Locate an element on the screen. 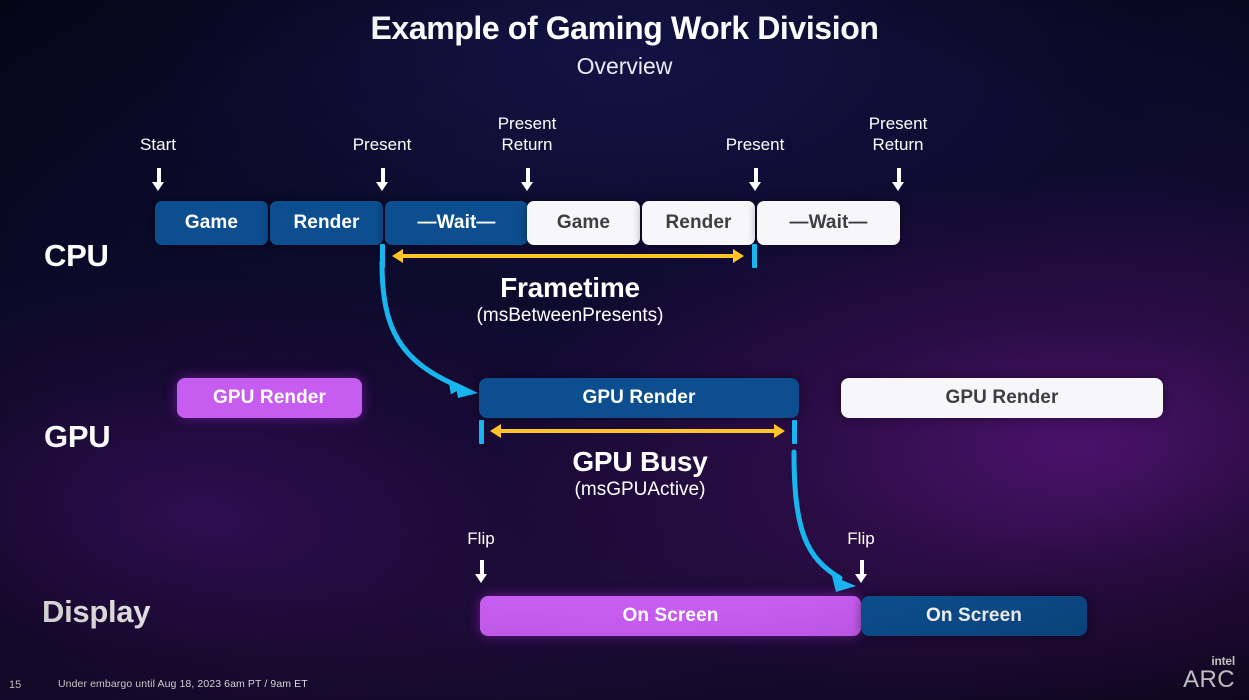  cpu-block-wait-1: —Wait— is located at coordinates (456, 223).